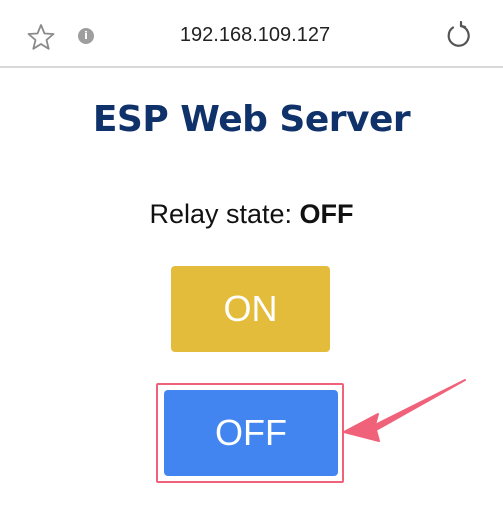 The image size is (503, 507). I want to click on url-field: 192.168.109.127, so click(255, 35).